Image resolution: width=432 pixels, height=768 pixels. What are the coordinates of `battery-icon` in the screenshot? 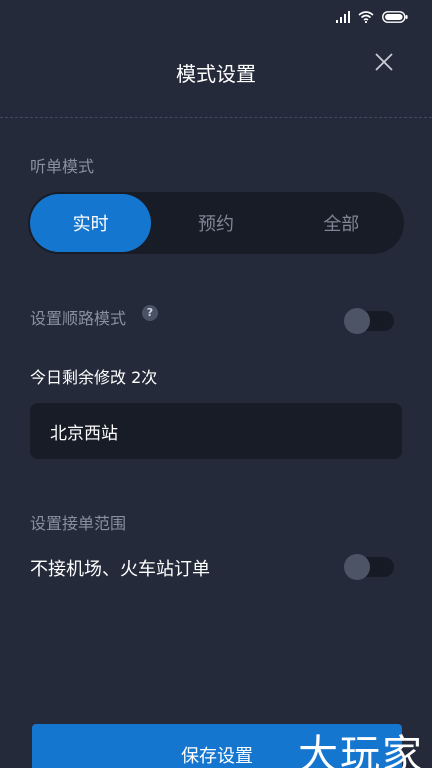 It's located at (395, 17).